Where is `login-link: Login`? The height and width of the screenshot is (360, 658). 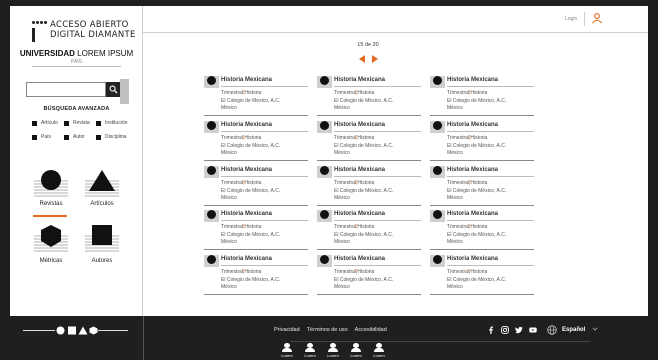 login-link: Login is located at coordinates (571, 19).